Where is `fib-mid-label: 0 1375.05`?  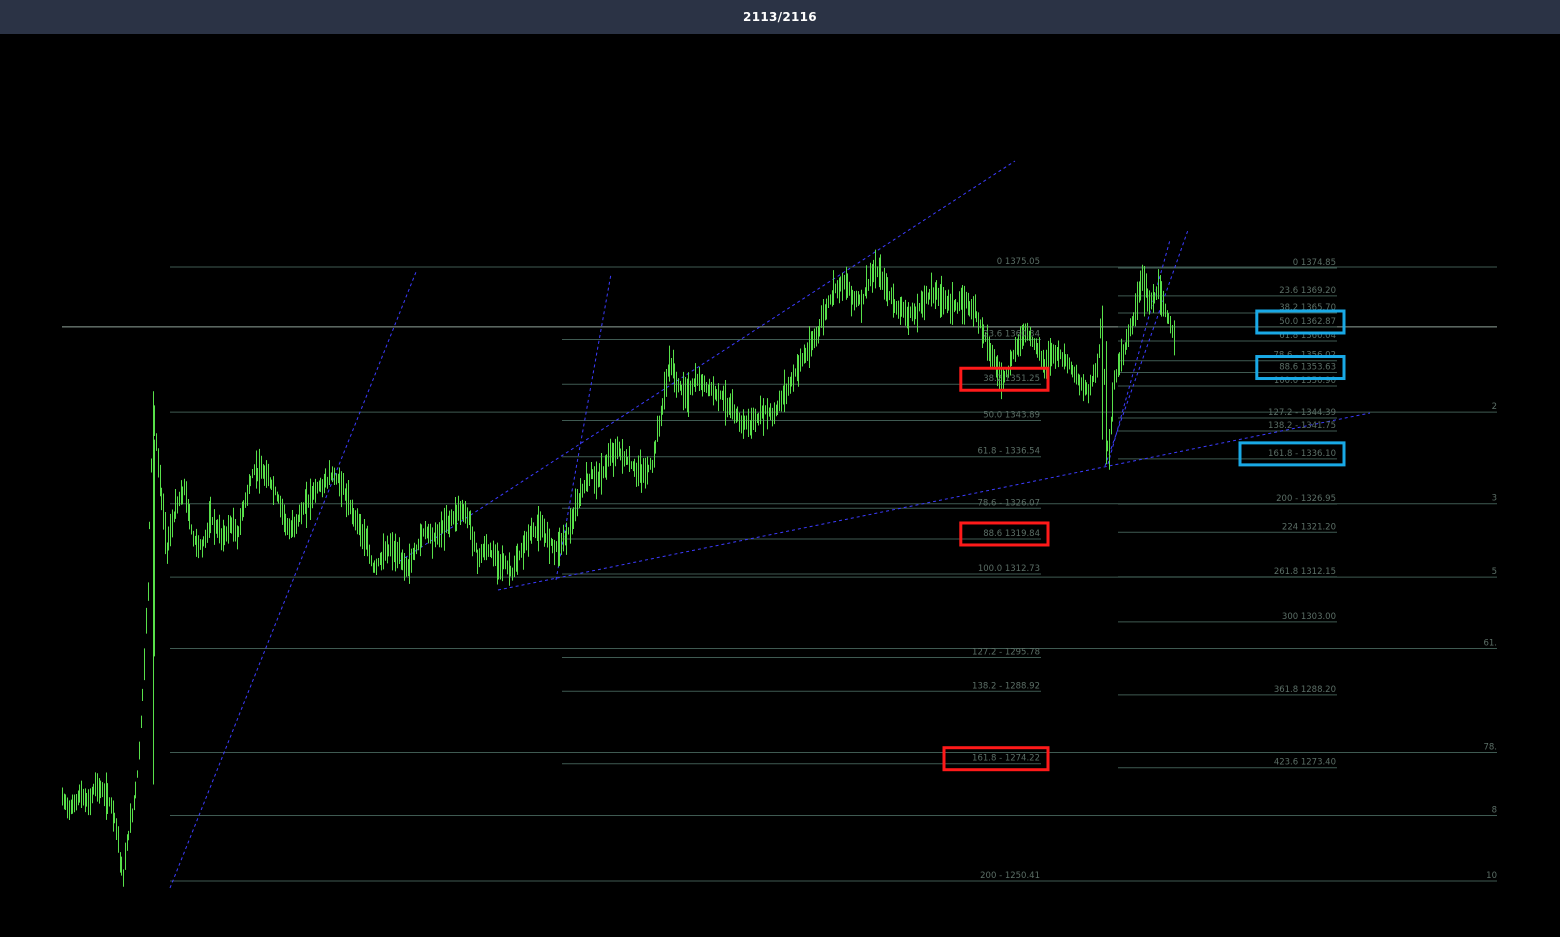 fib-mid-label: 0 1375.05 is located at coordinates (1018, 262).